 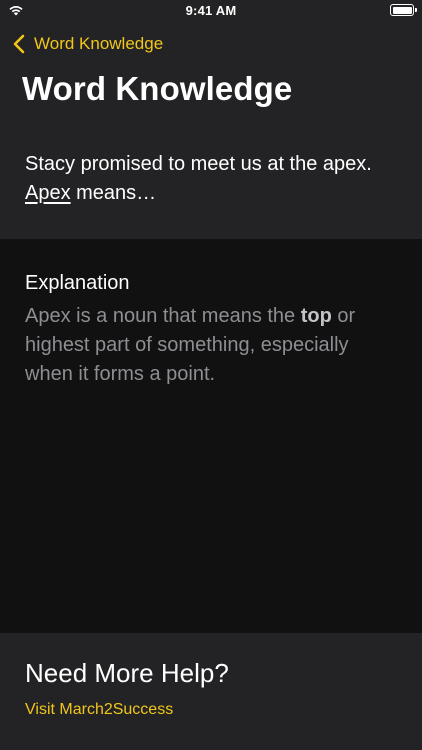 What do you see at coordinates (198, 164) in the screenshot?
I see `question-before: Stacy promised to meet us at the apex.` at bounding box center [198, 164].